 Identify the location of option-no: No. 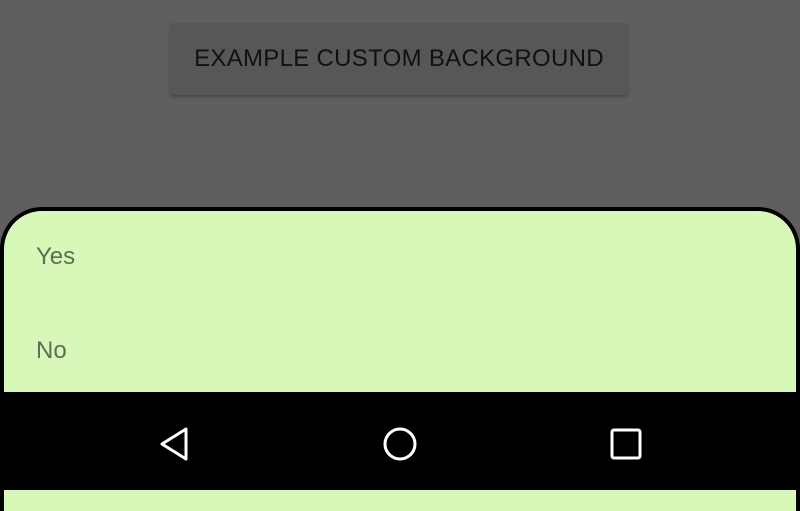
(51, 351).